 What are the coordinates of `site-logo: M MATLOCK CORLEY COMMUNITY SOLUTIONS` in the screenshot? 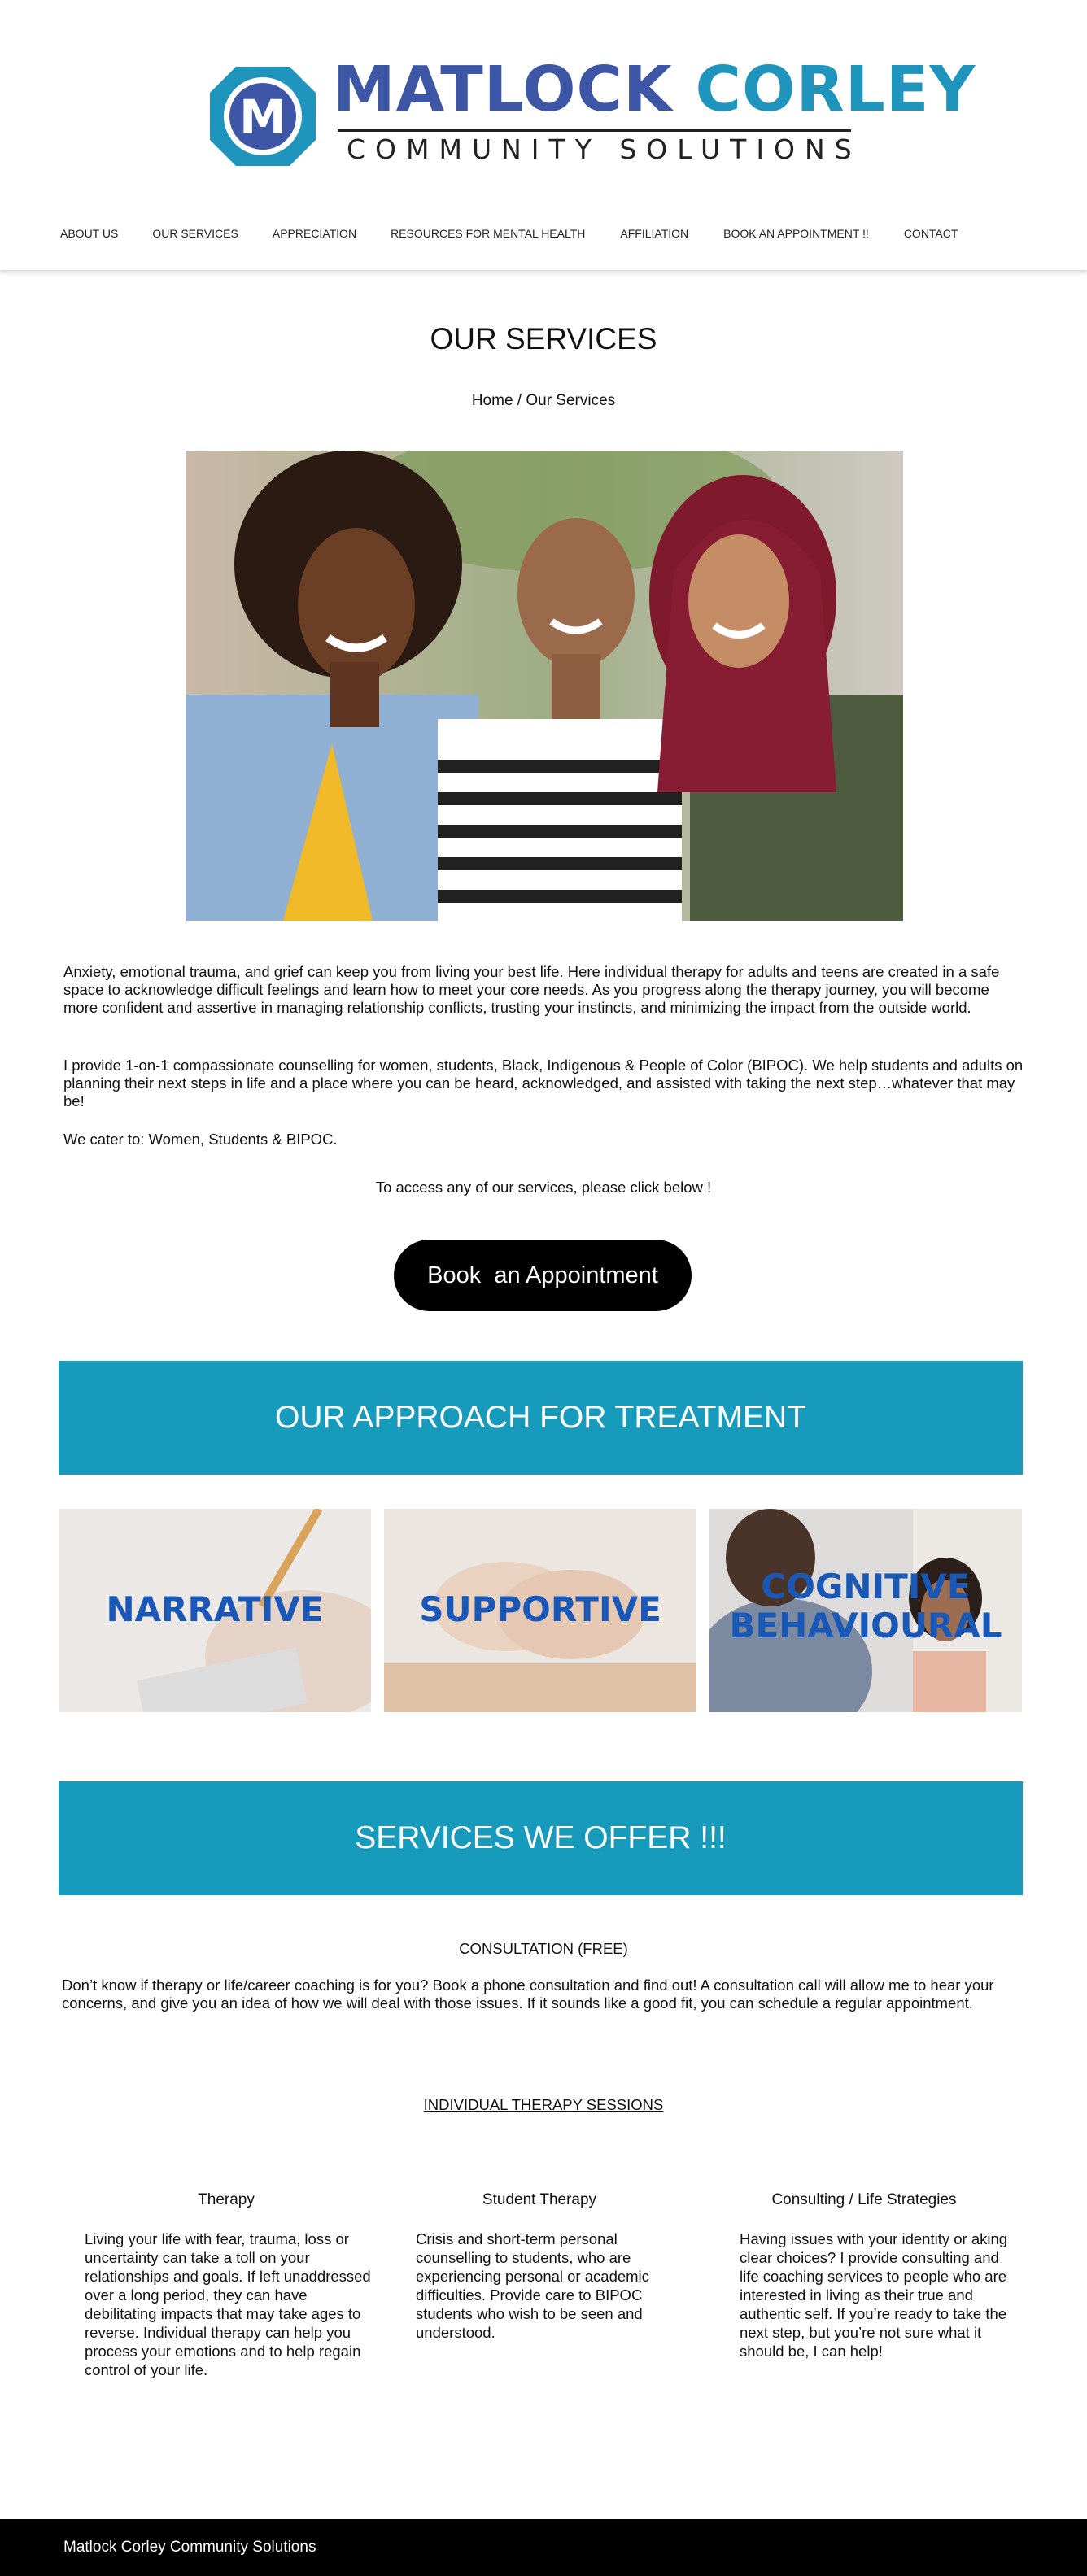 It's located at (591, 115).